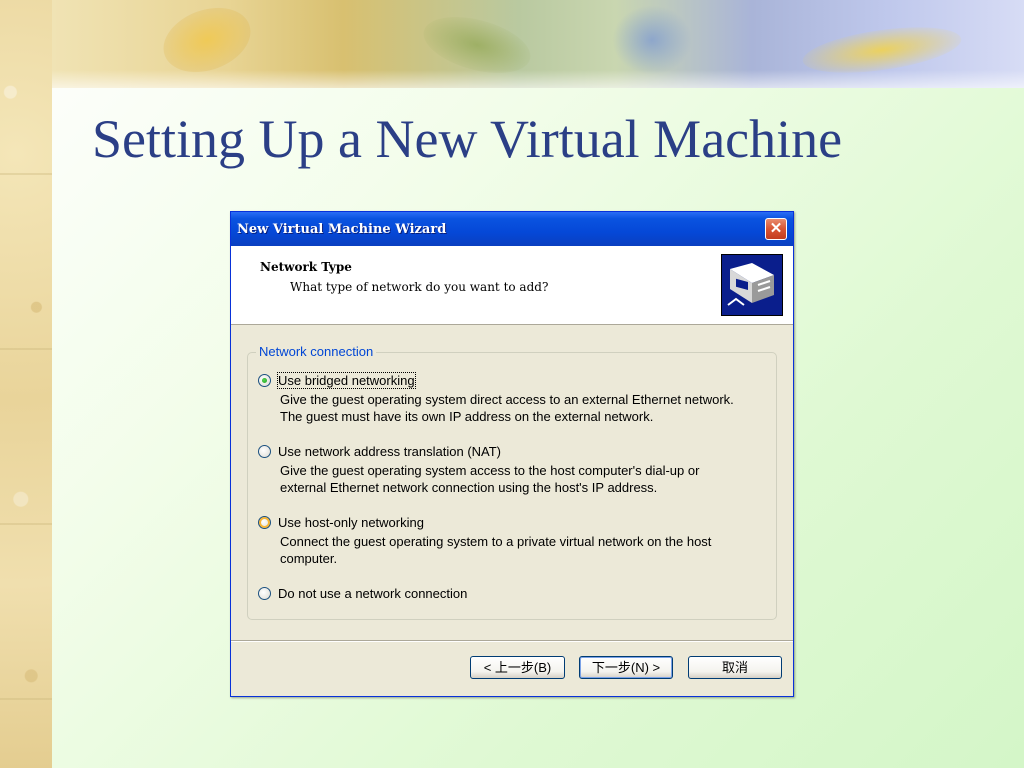 The width and height of the screenshot is (1024, 768). What do you see at coordinates (309, 558) in the screenshot?
I see `desc-line: computer.` at bounding box center [309, 558].